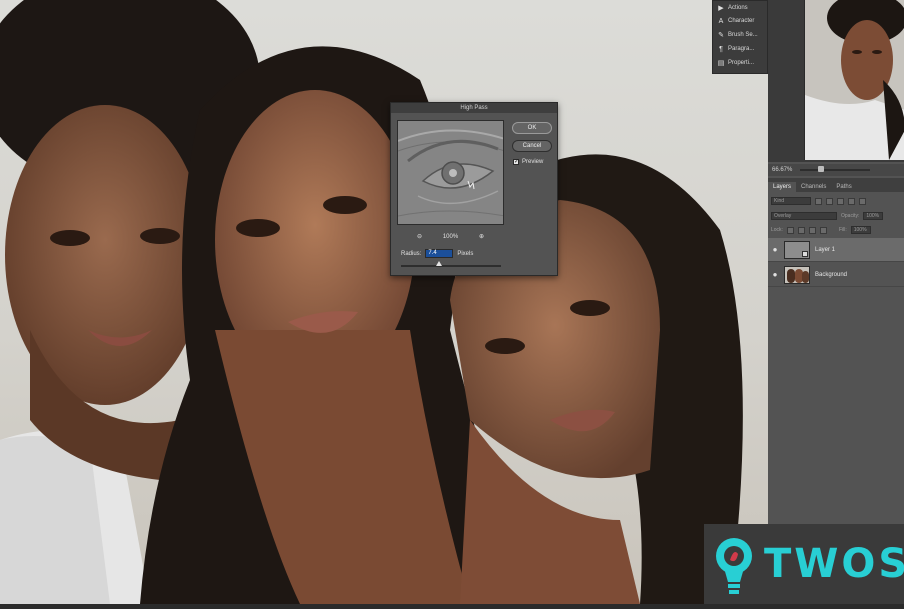 The width and height of the screenshot is (904, 609). I want to click on layer-1-thumbnail, so click(797, 249).